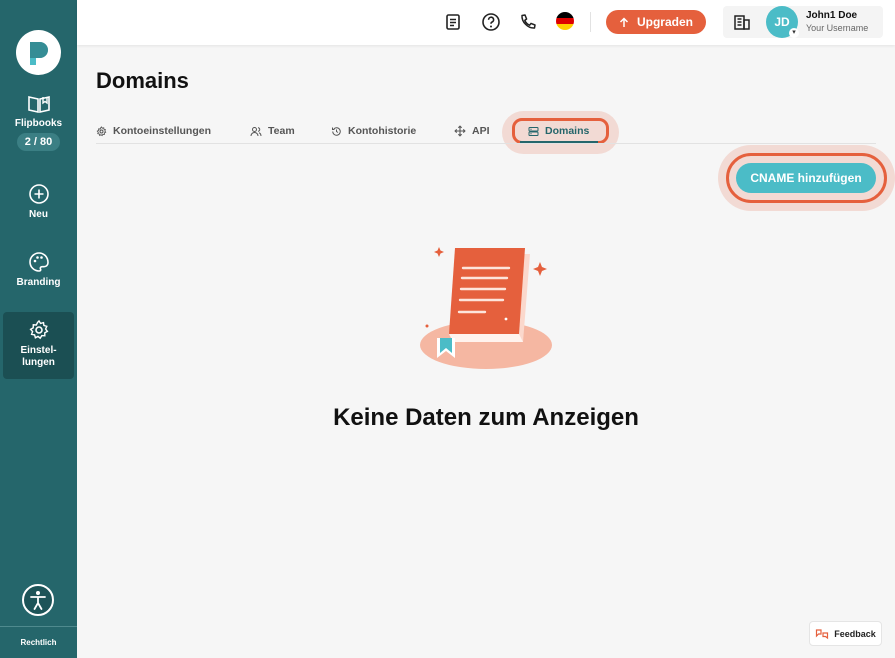  What do you see at coordinates (281, 131) in the screenshot?
I see `tab-label: Team` at bounding box center [281, 131].